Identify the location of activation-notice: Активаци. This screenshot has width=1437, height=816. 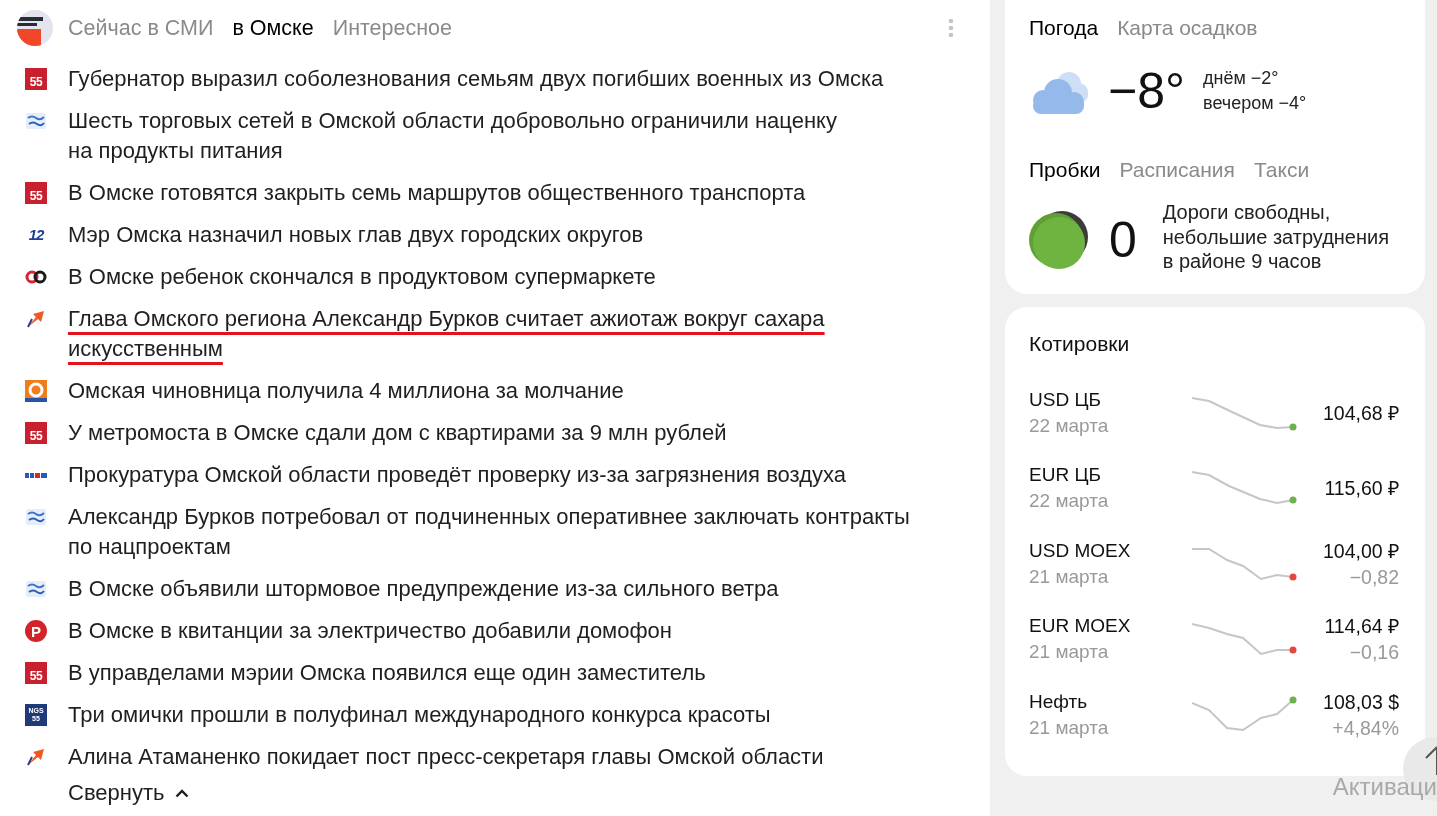
(1384, 787).